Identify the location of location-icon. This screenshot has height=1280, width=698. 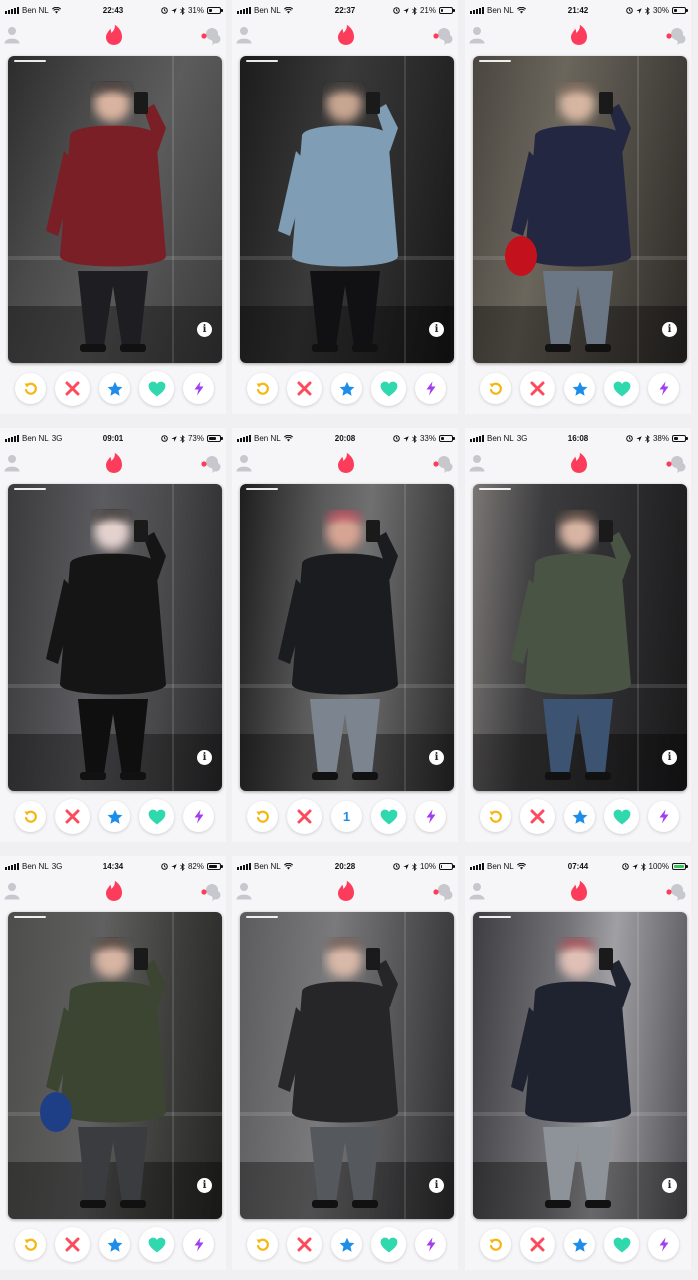
(406, 438).